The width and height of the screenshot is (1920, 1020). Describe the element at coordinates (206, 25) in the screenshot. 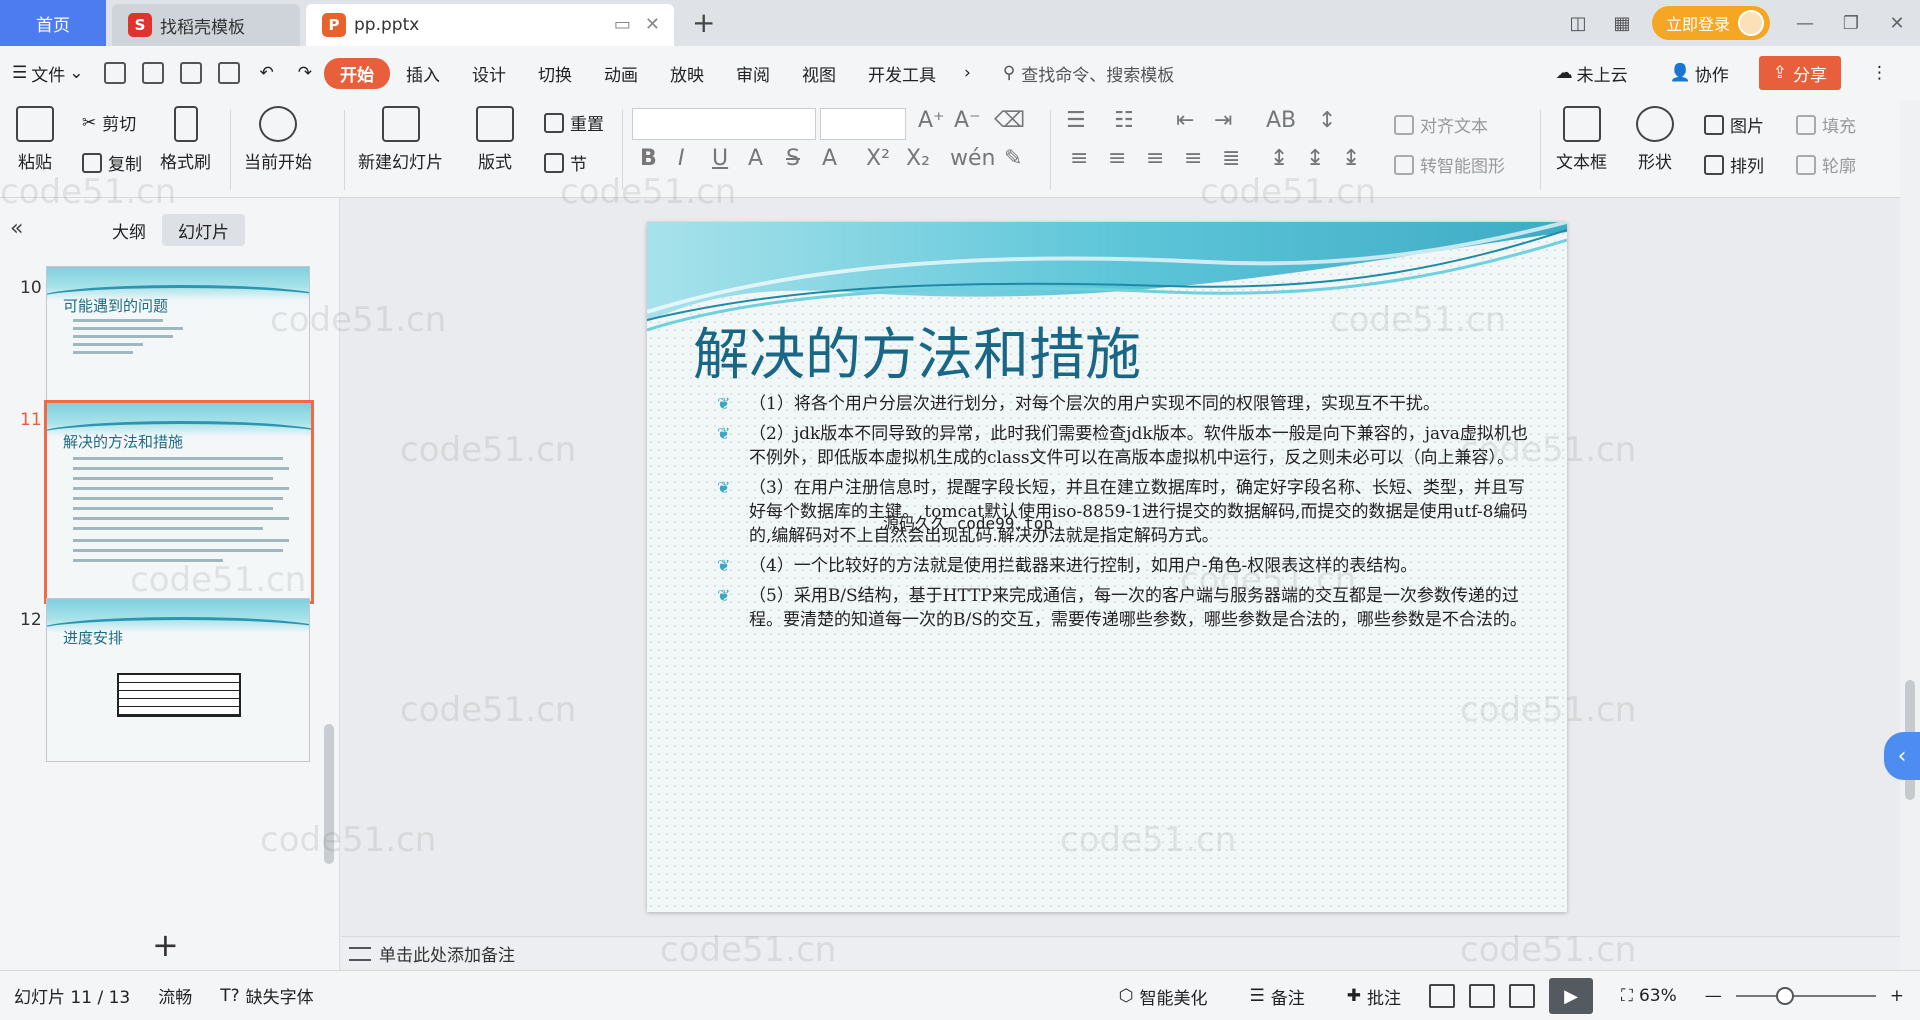

I see `tab-docer-templates: S 找稻壳模板` at that location.